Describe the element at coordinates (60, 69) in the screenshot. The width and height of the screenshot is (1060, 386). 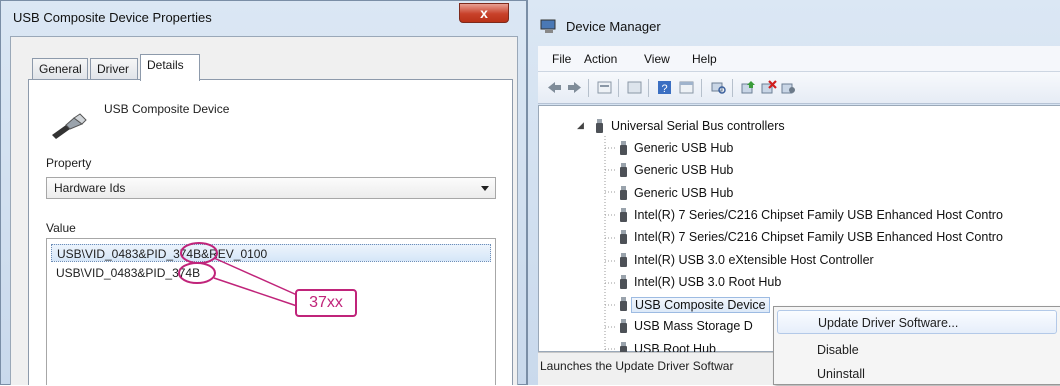
I see `tab-general: General` at that location.